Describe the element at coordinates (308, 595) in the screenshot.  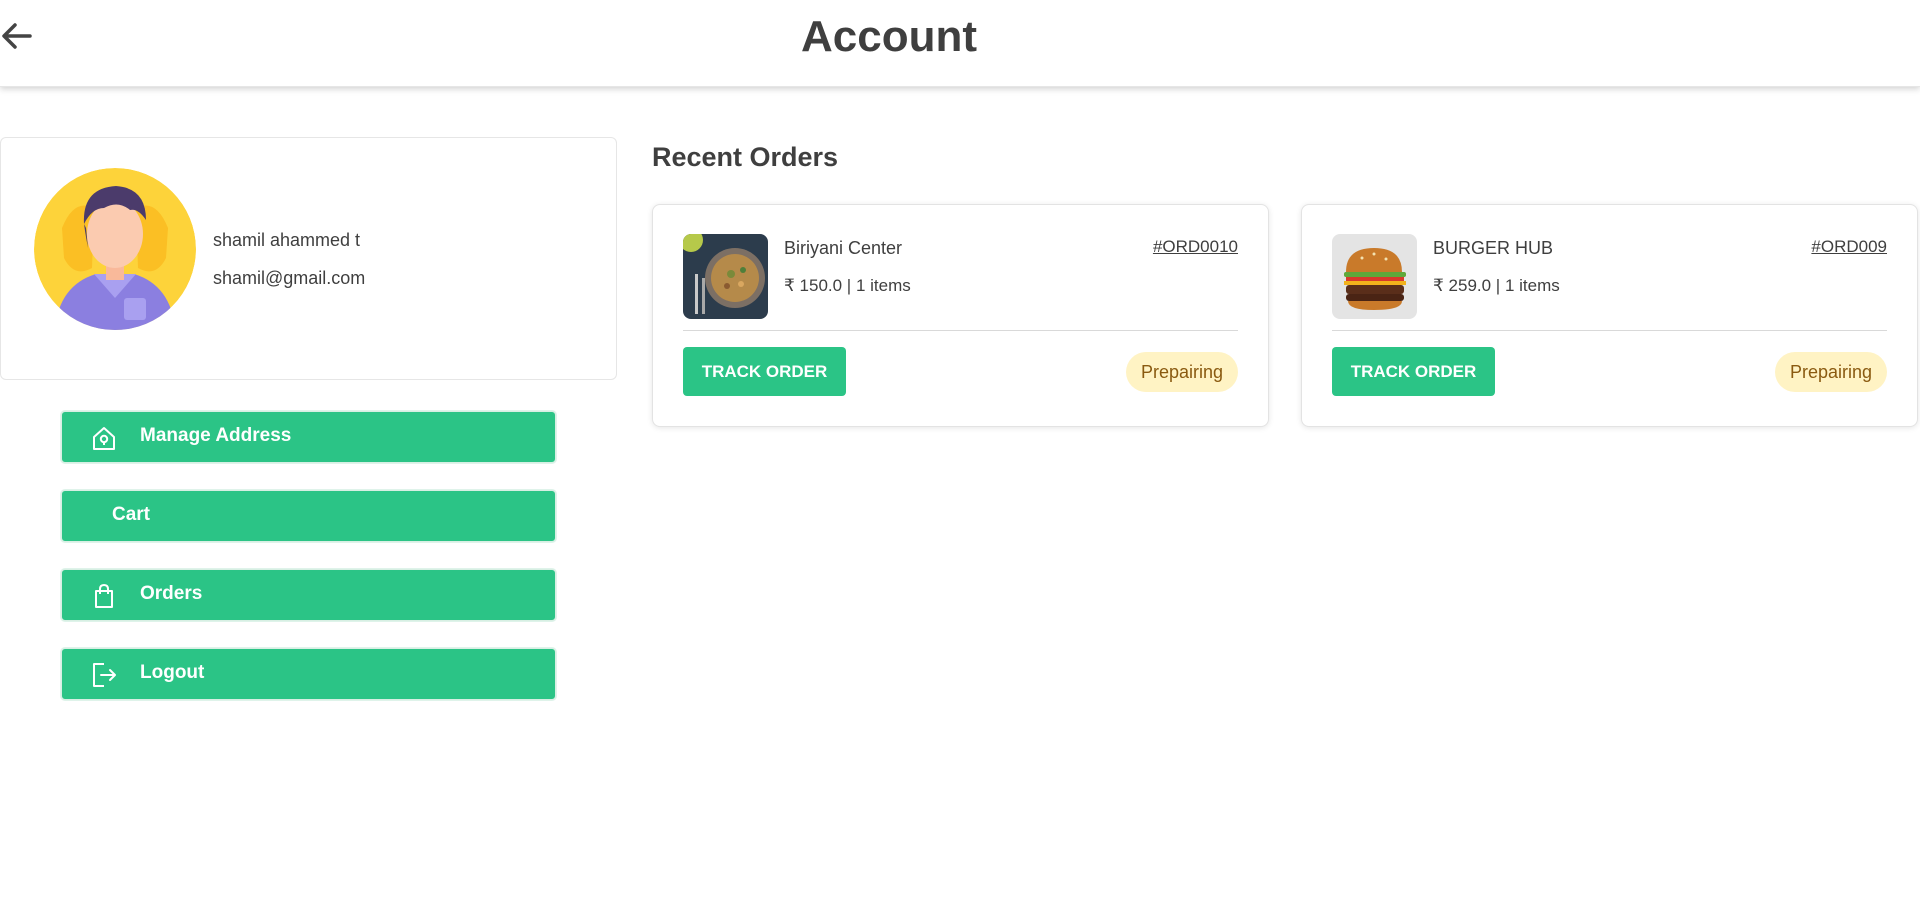
I see `orders-button: Orders` at that location.